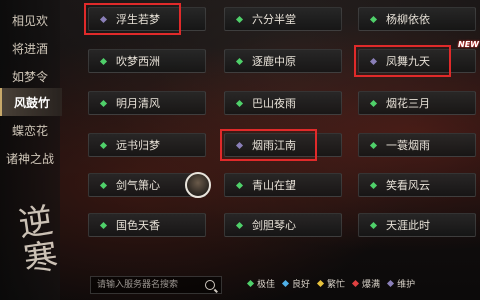 Image resolution: width=480 pixels, height=300 pixels. I want to click on server-tile: 青山在望, so click(283, 185).